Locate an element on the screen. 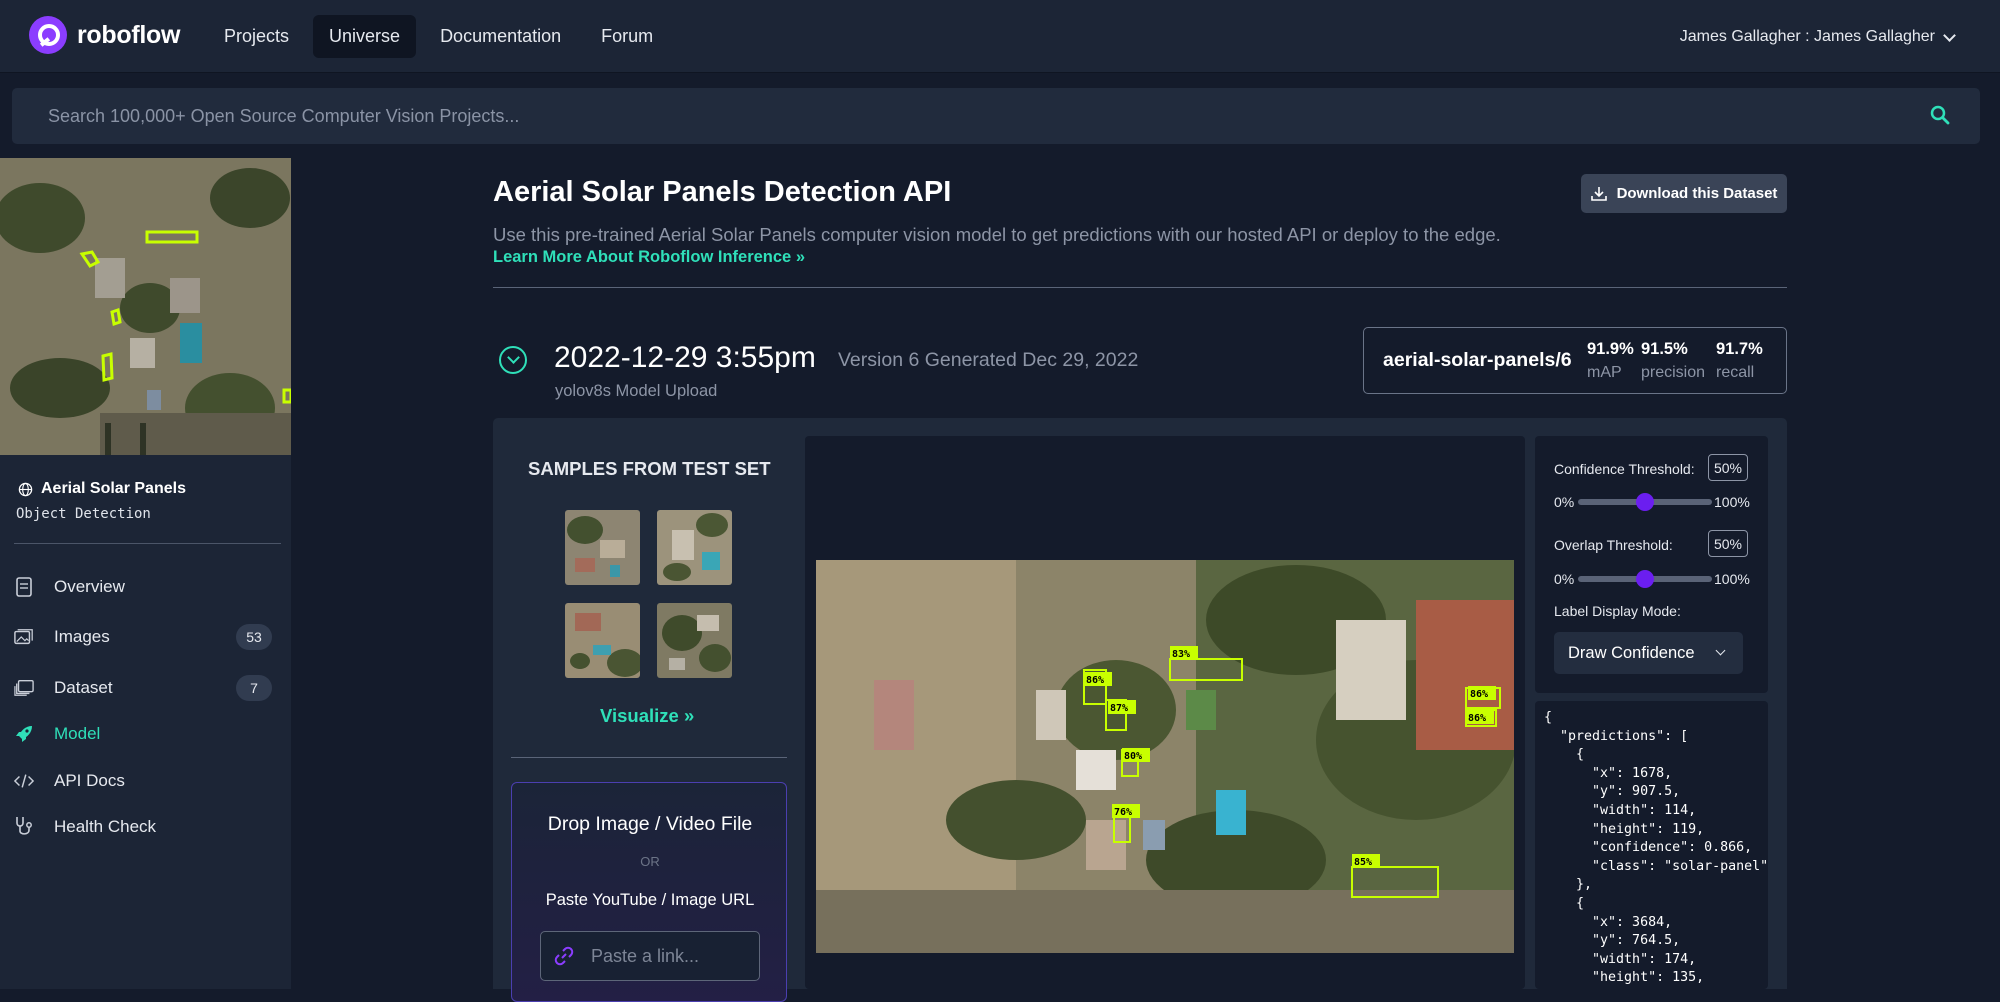 The width and height of the screenshot is (2000, 1002). collapse-version-icon is located at coordinates (513, 360).